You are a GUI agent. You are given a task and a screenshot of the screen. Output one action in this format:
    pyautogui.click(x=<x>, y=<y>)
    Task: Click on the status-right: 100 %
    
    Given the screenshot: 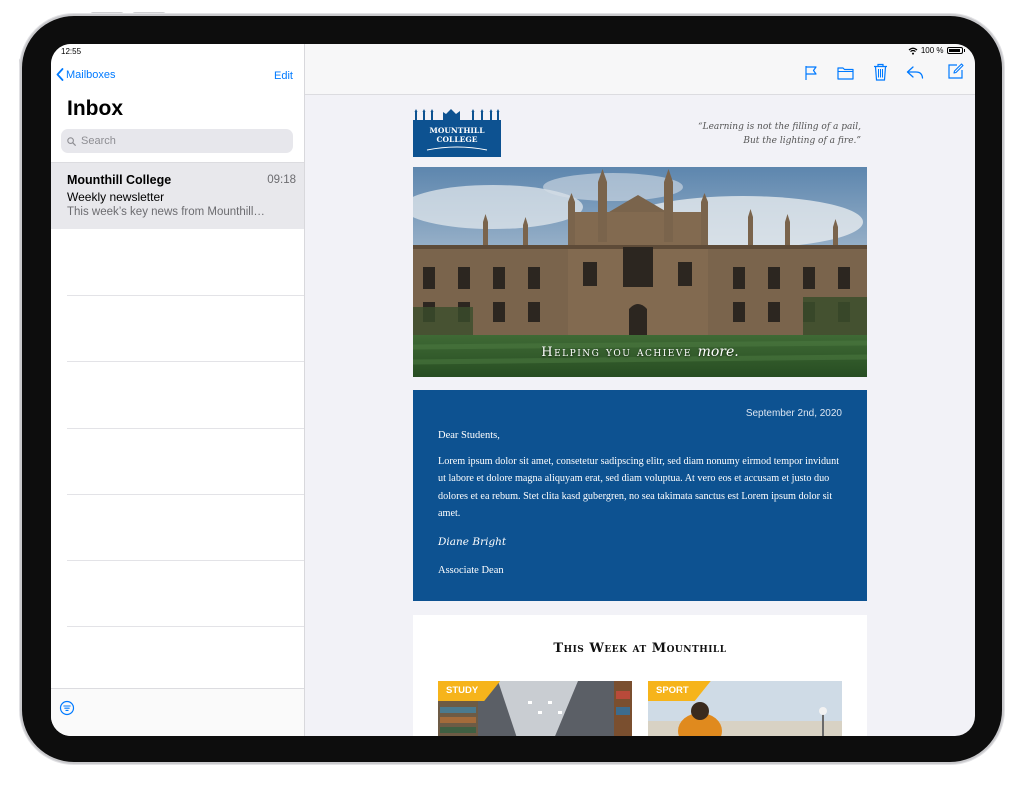 What is the action you would take?
    pyautogui.click(x=936, y=50)
    